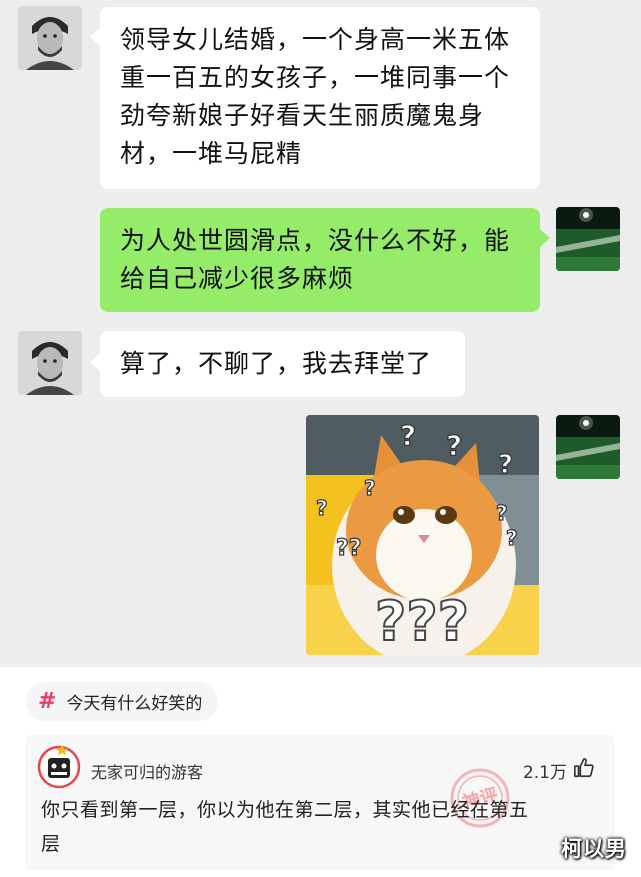  I want to click on incoming-message-bubble: 算了，不聊了，我去拜堂了, so click(282, 364).